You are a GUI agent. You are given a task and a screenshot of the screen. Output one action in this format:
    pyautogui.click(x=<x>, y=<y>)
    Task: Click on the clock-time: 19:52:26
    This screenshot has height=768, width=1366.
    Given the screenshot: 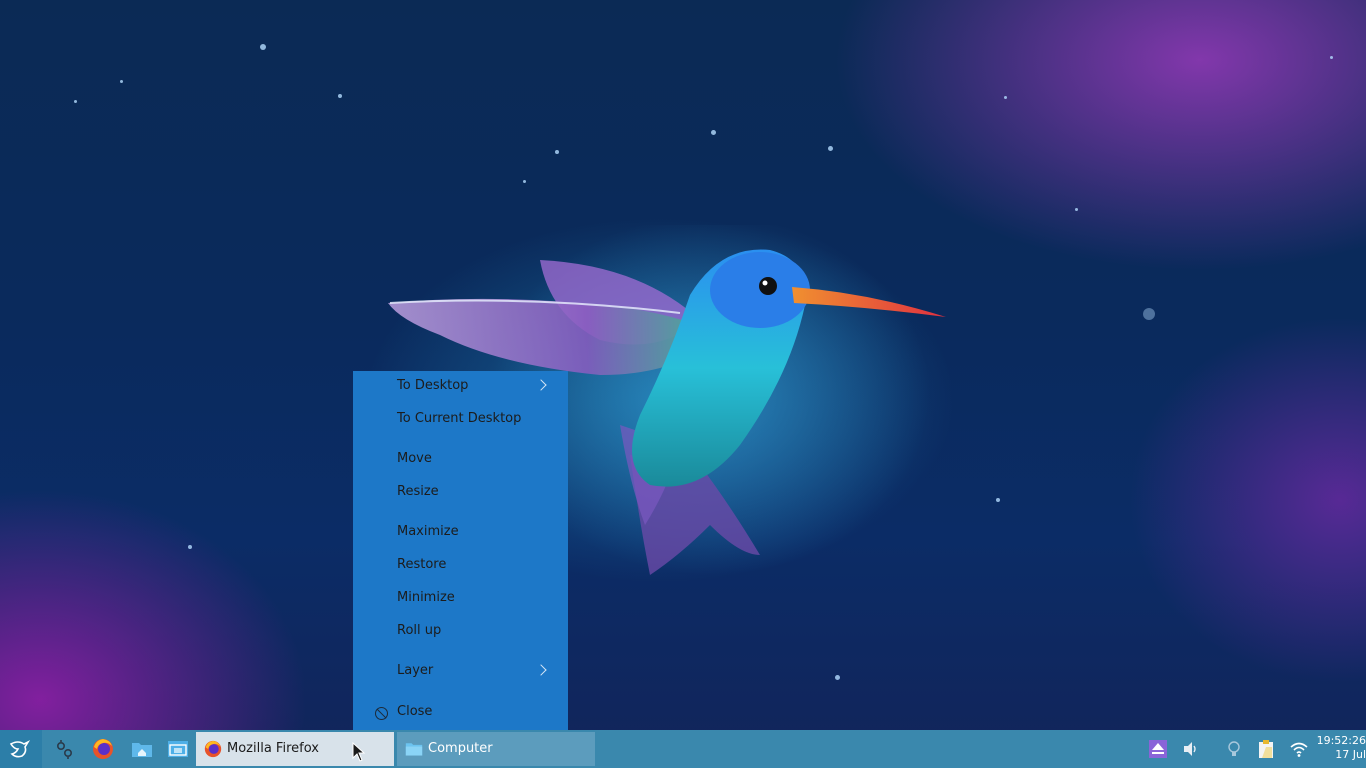 What is the action you would take?
    pyautogui.click(x=1341, y=740)
    